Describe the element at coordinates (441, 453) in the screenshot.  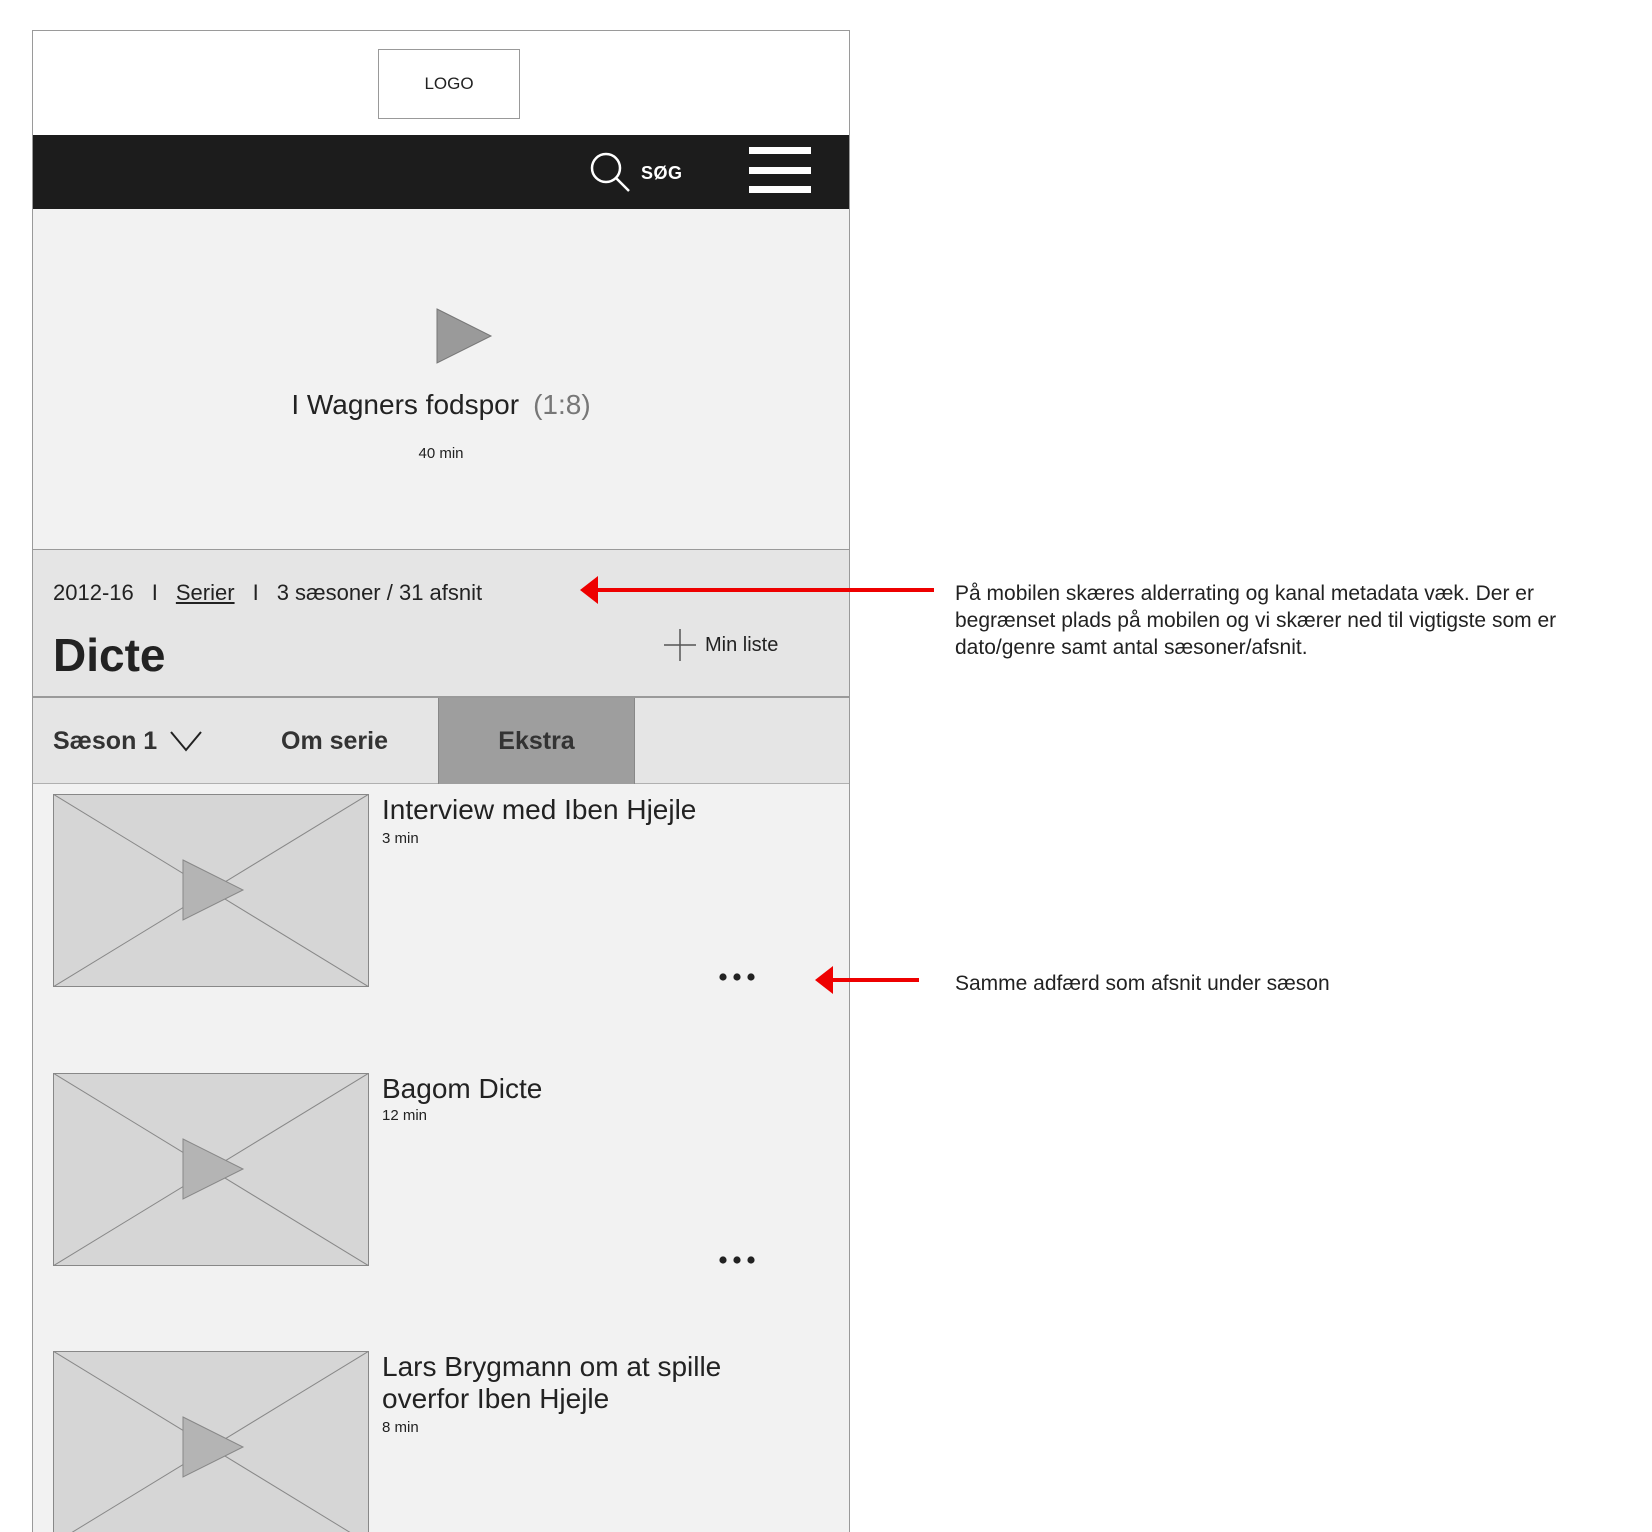
I see `hero-duration: 40 min` at that location.